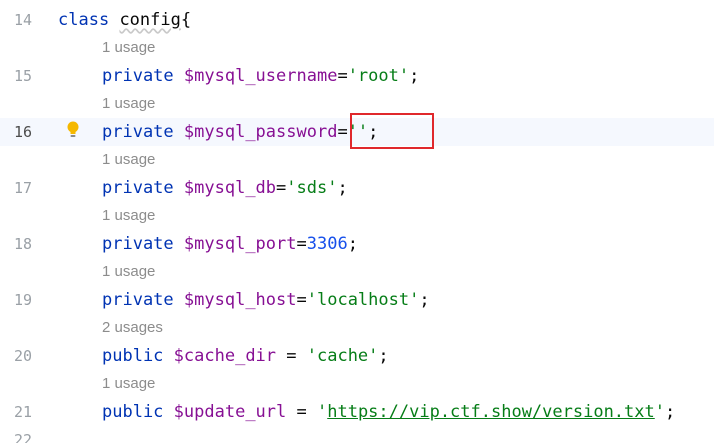  Describe the element at coordinates (22, 244) in the screenshot. I see `line-number: 18` at that location.